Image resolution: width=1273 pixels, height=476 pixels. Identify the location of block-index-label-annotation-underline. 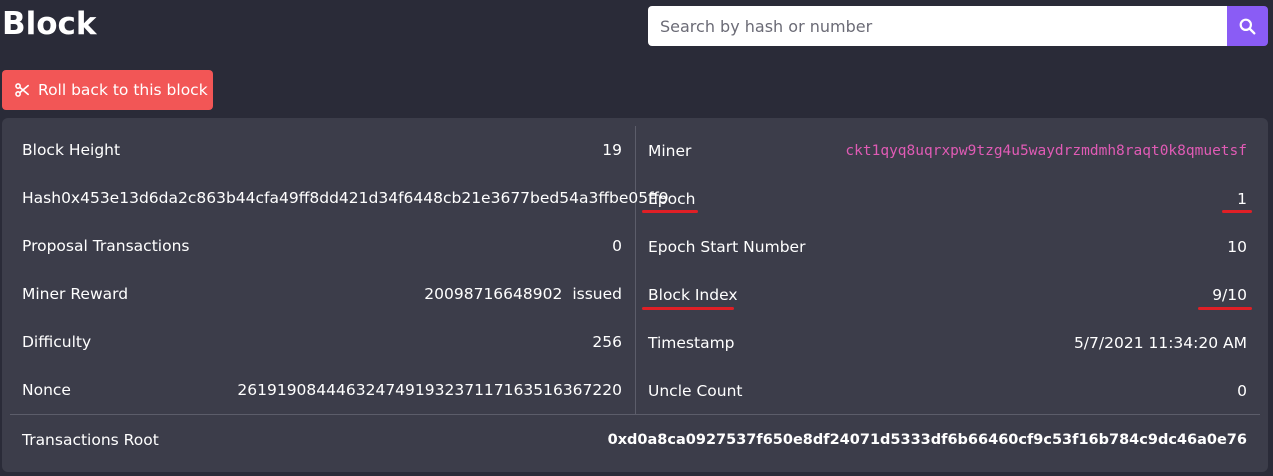
(688, 308).